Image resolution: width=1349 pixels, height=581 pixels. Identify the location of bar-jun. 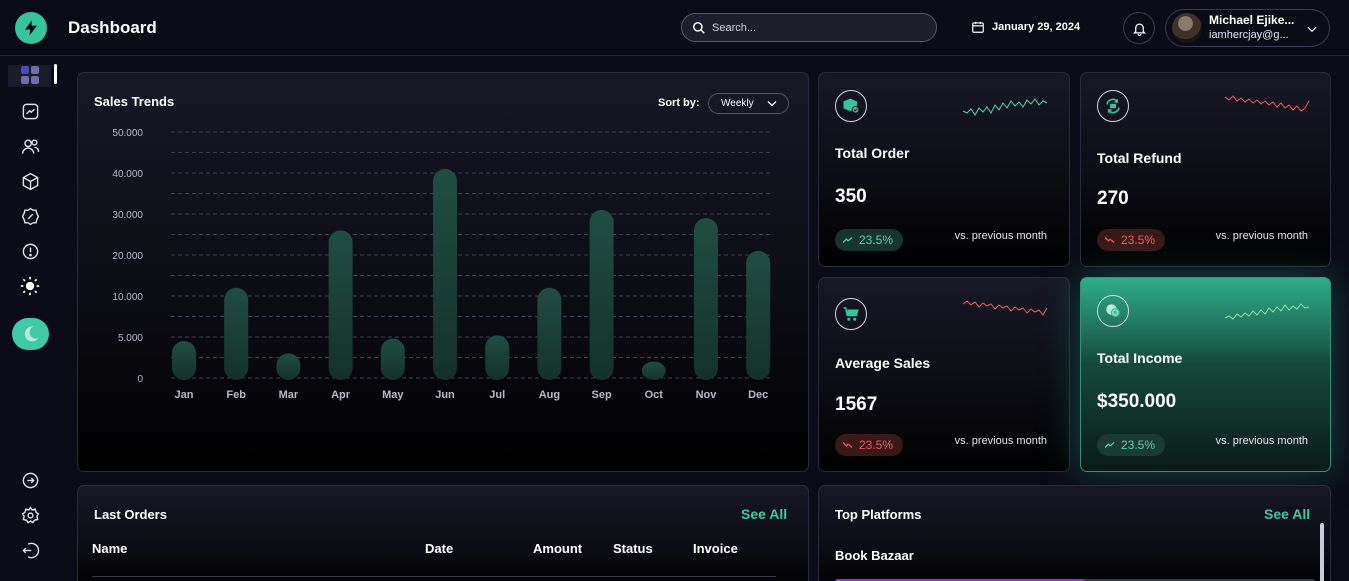
(445, 274).